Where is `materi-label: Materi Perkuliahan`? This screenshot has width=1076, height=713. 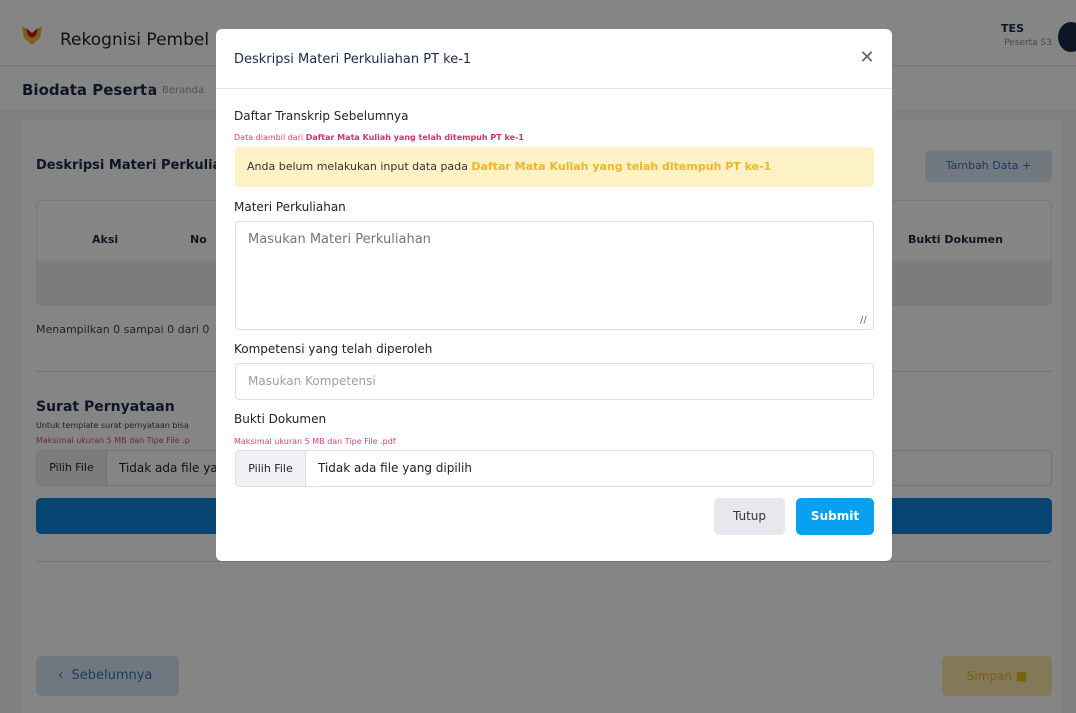
materi-label: Materi Perkuliahan is located at coordinates (290, 207).